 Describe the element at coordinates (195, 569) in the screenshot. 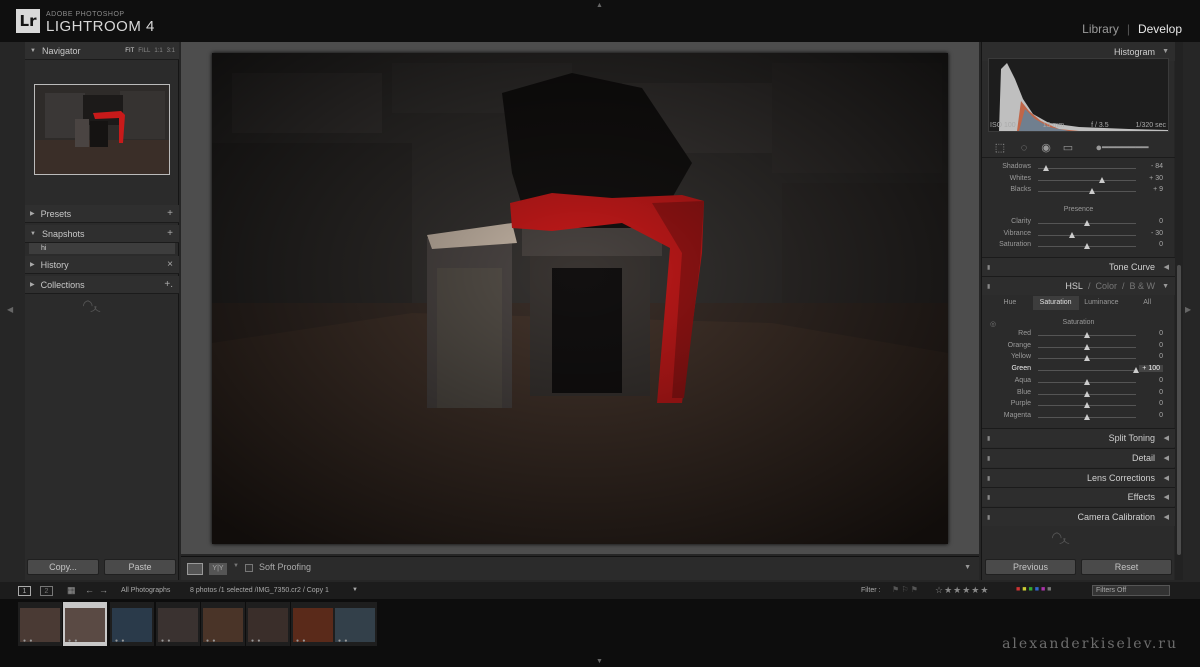

I see `loupe-view-icon` at that location.